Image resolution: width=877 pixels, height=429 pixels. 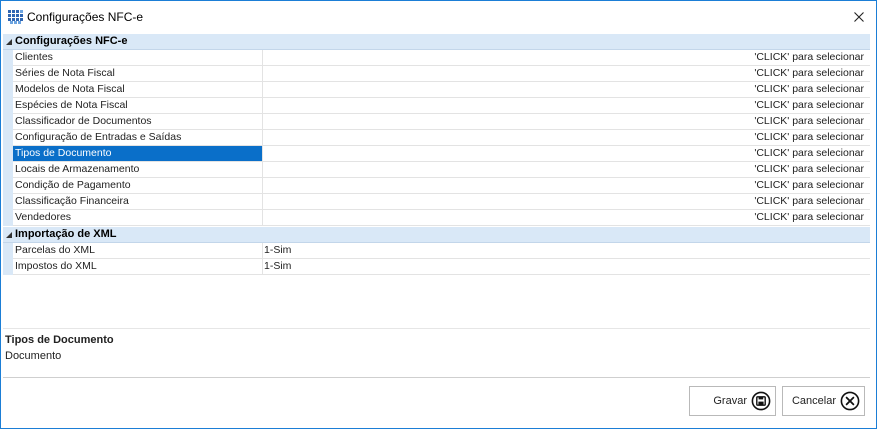 I want to click on category-configuracoes-nfce: Configurações NFC-e, so click(x=436, y=42).